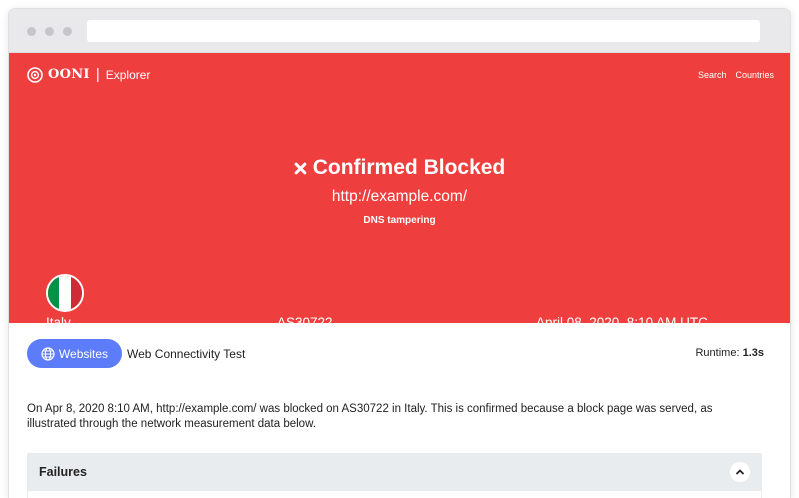 The width and height of the screenshot is (799, 498). What do you see at coordinates (394, 472) in the screenshot?
I see `failures-header: Failures` at bounding box center [394, 472].